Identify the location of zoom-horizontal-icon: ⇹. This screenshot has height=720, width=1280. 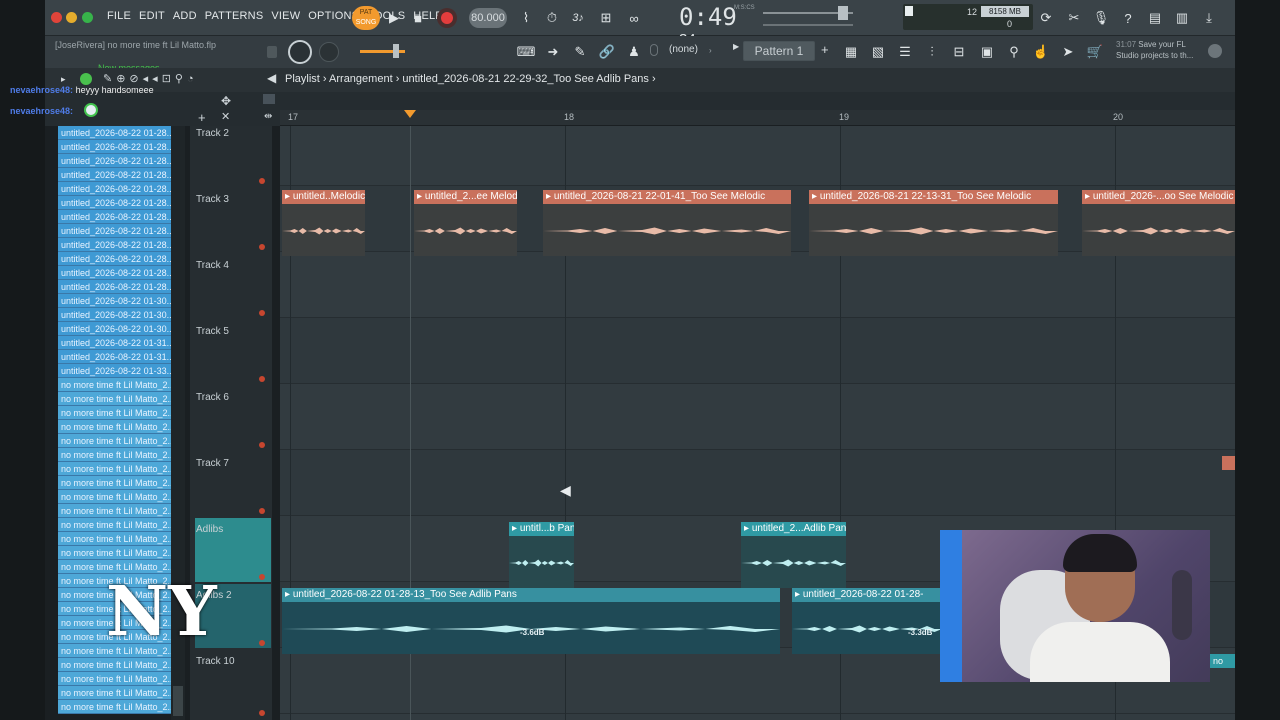
(268, 116).